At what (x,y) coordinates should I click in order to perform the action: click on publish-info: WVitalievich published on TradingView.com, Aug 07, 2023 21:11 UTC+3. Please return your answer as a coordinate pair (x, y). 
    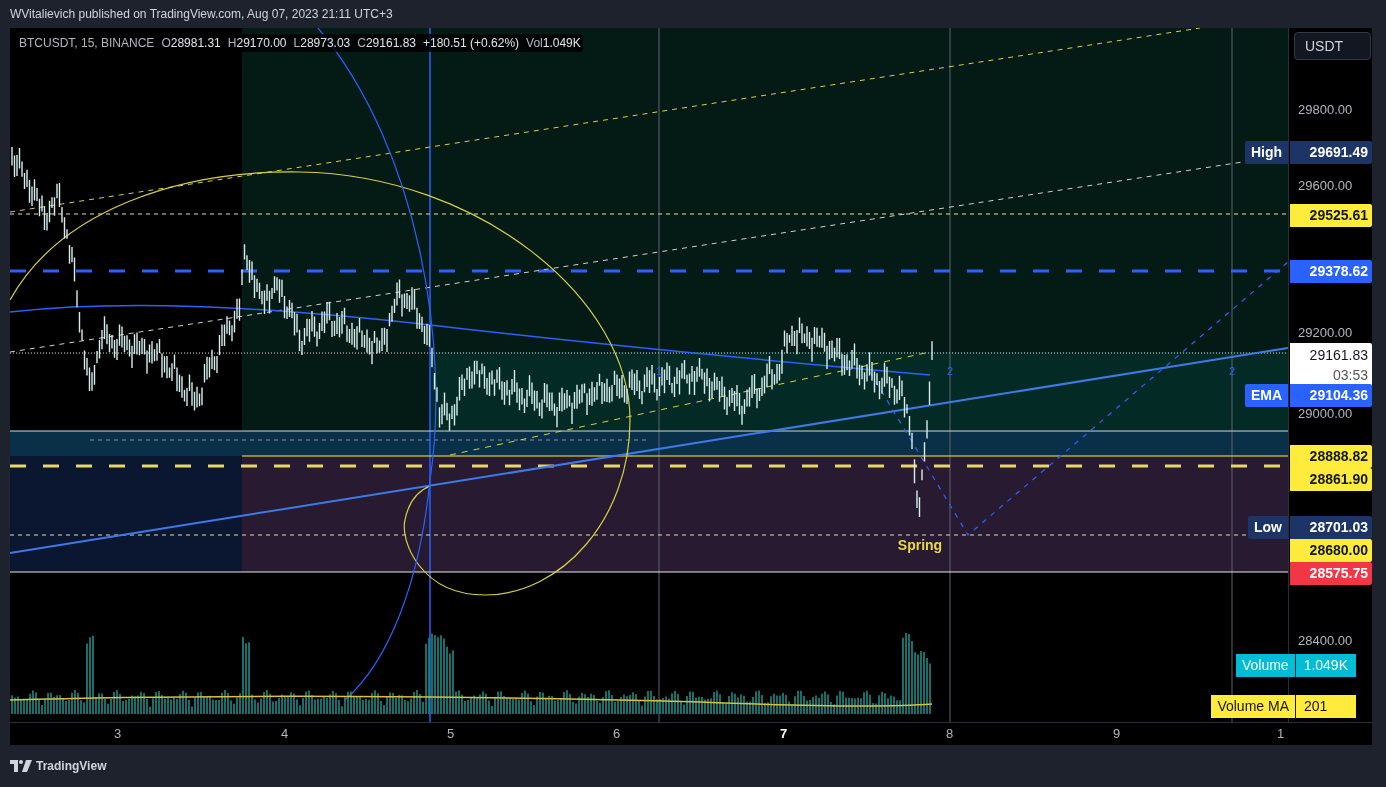
    Looking at the image, I should click on (201, 14).